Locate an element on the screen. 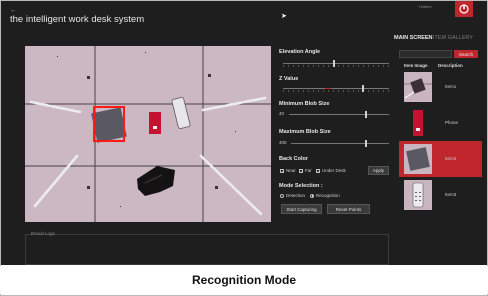  gallery-row-item1: Item1 is located at coordinates (440, 87).